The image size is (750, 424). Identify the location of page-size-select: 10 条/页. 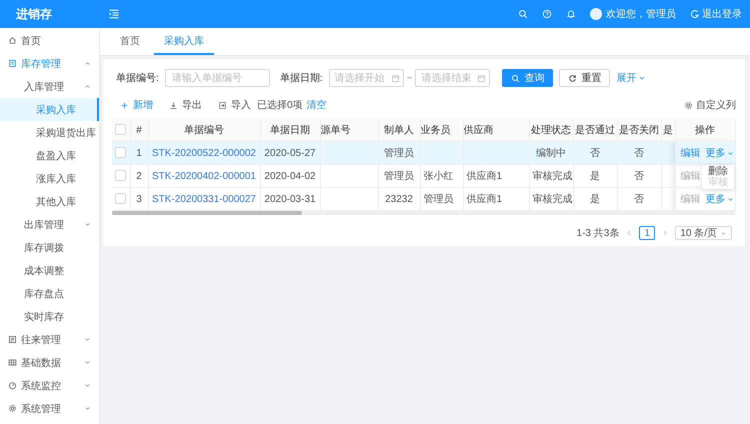
(703, 233).